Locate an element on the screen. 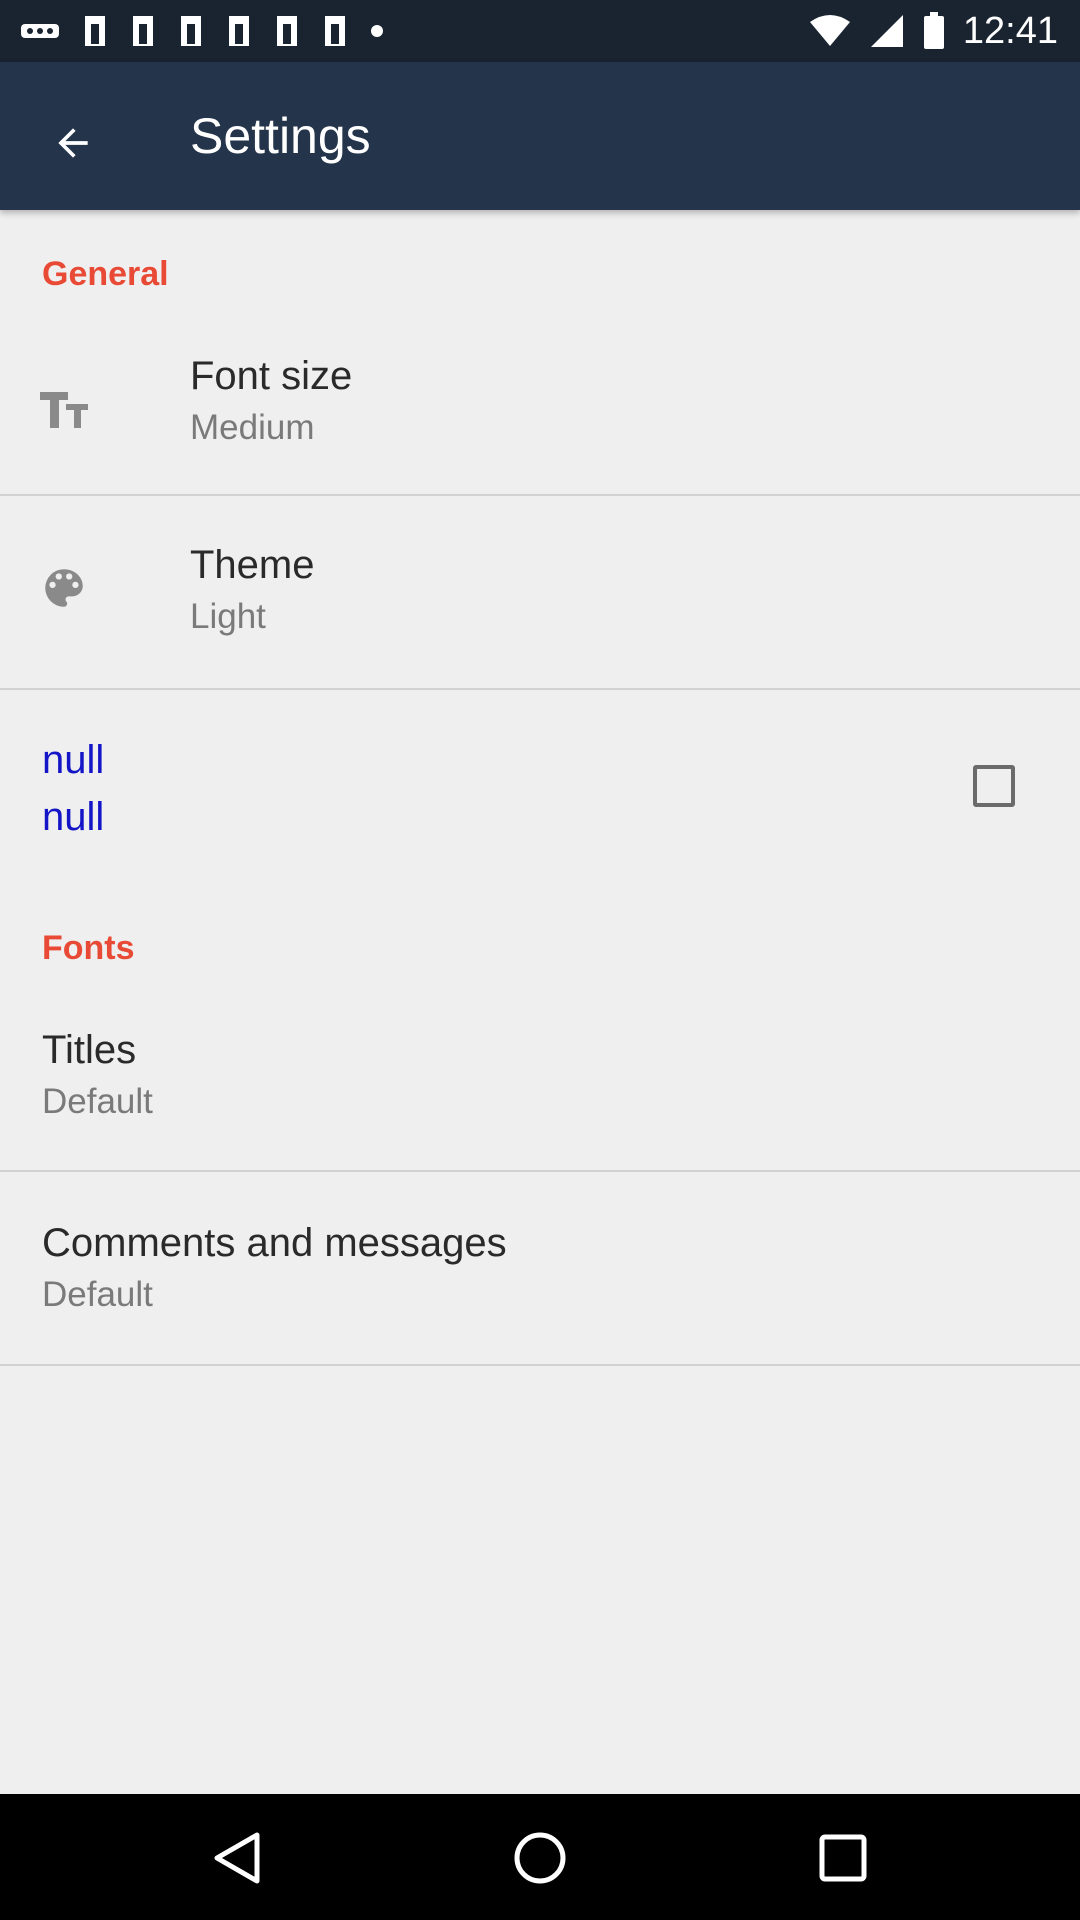 Image resolution: width=1080 pixels, height=1920 pixels. nav-back-button is located at coordinates (237, 1858).